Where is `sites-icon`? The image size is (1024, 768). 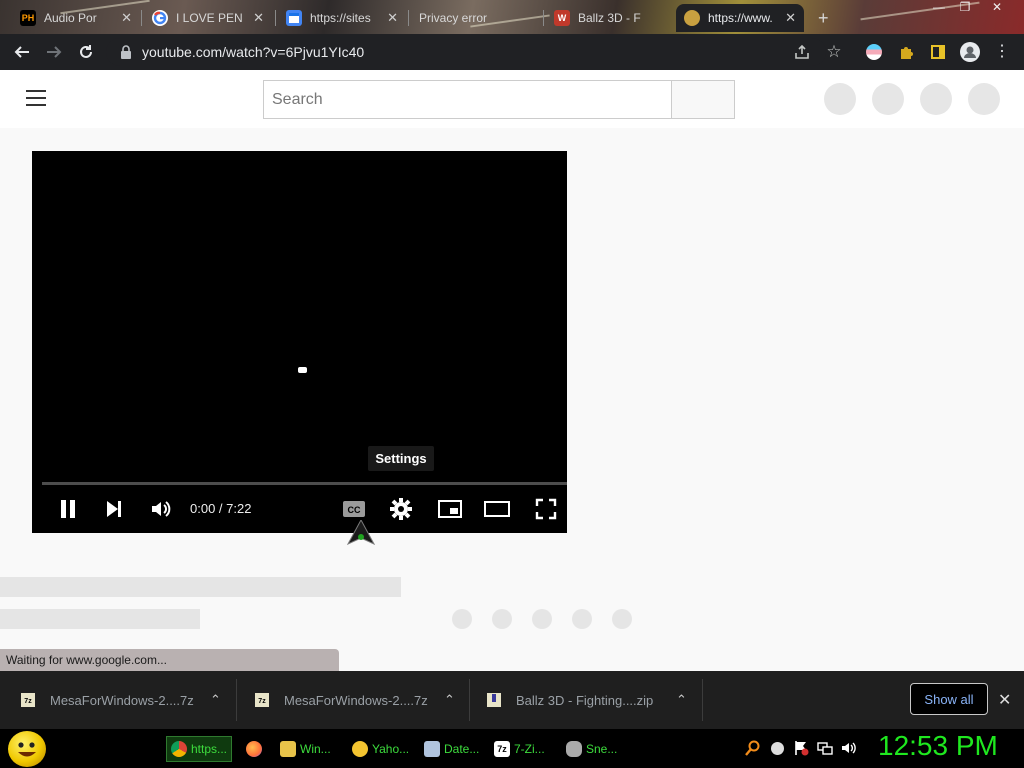 sites-icon is located at coordinates (294, 18).